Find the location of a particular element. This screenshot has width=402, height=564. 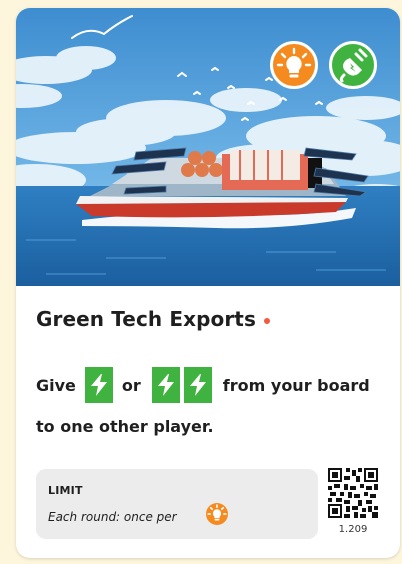

effect-text-give: Give is located at coordinates (56, 385).